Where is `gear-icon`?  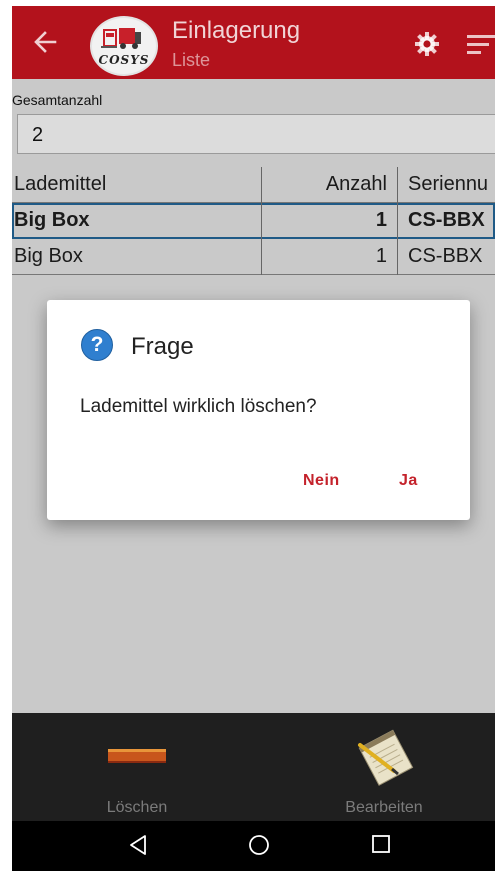
gear-icon is located at coordinates (427, 44).